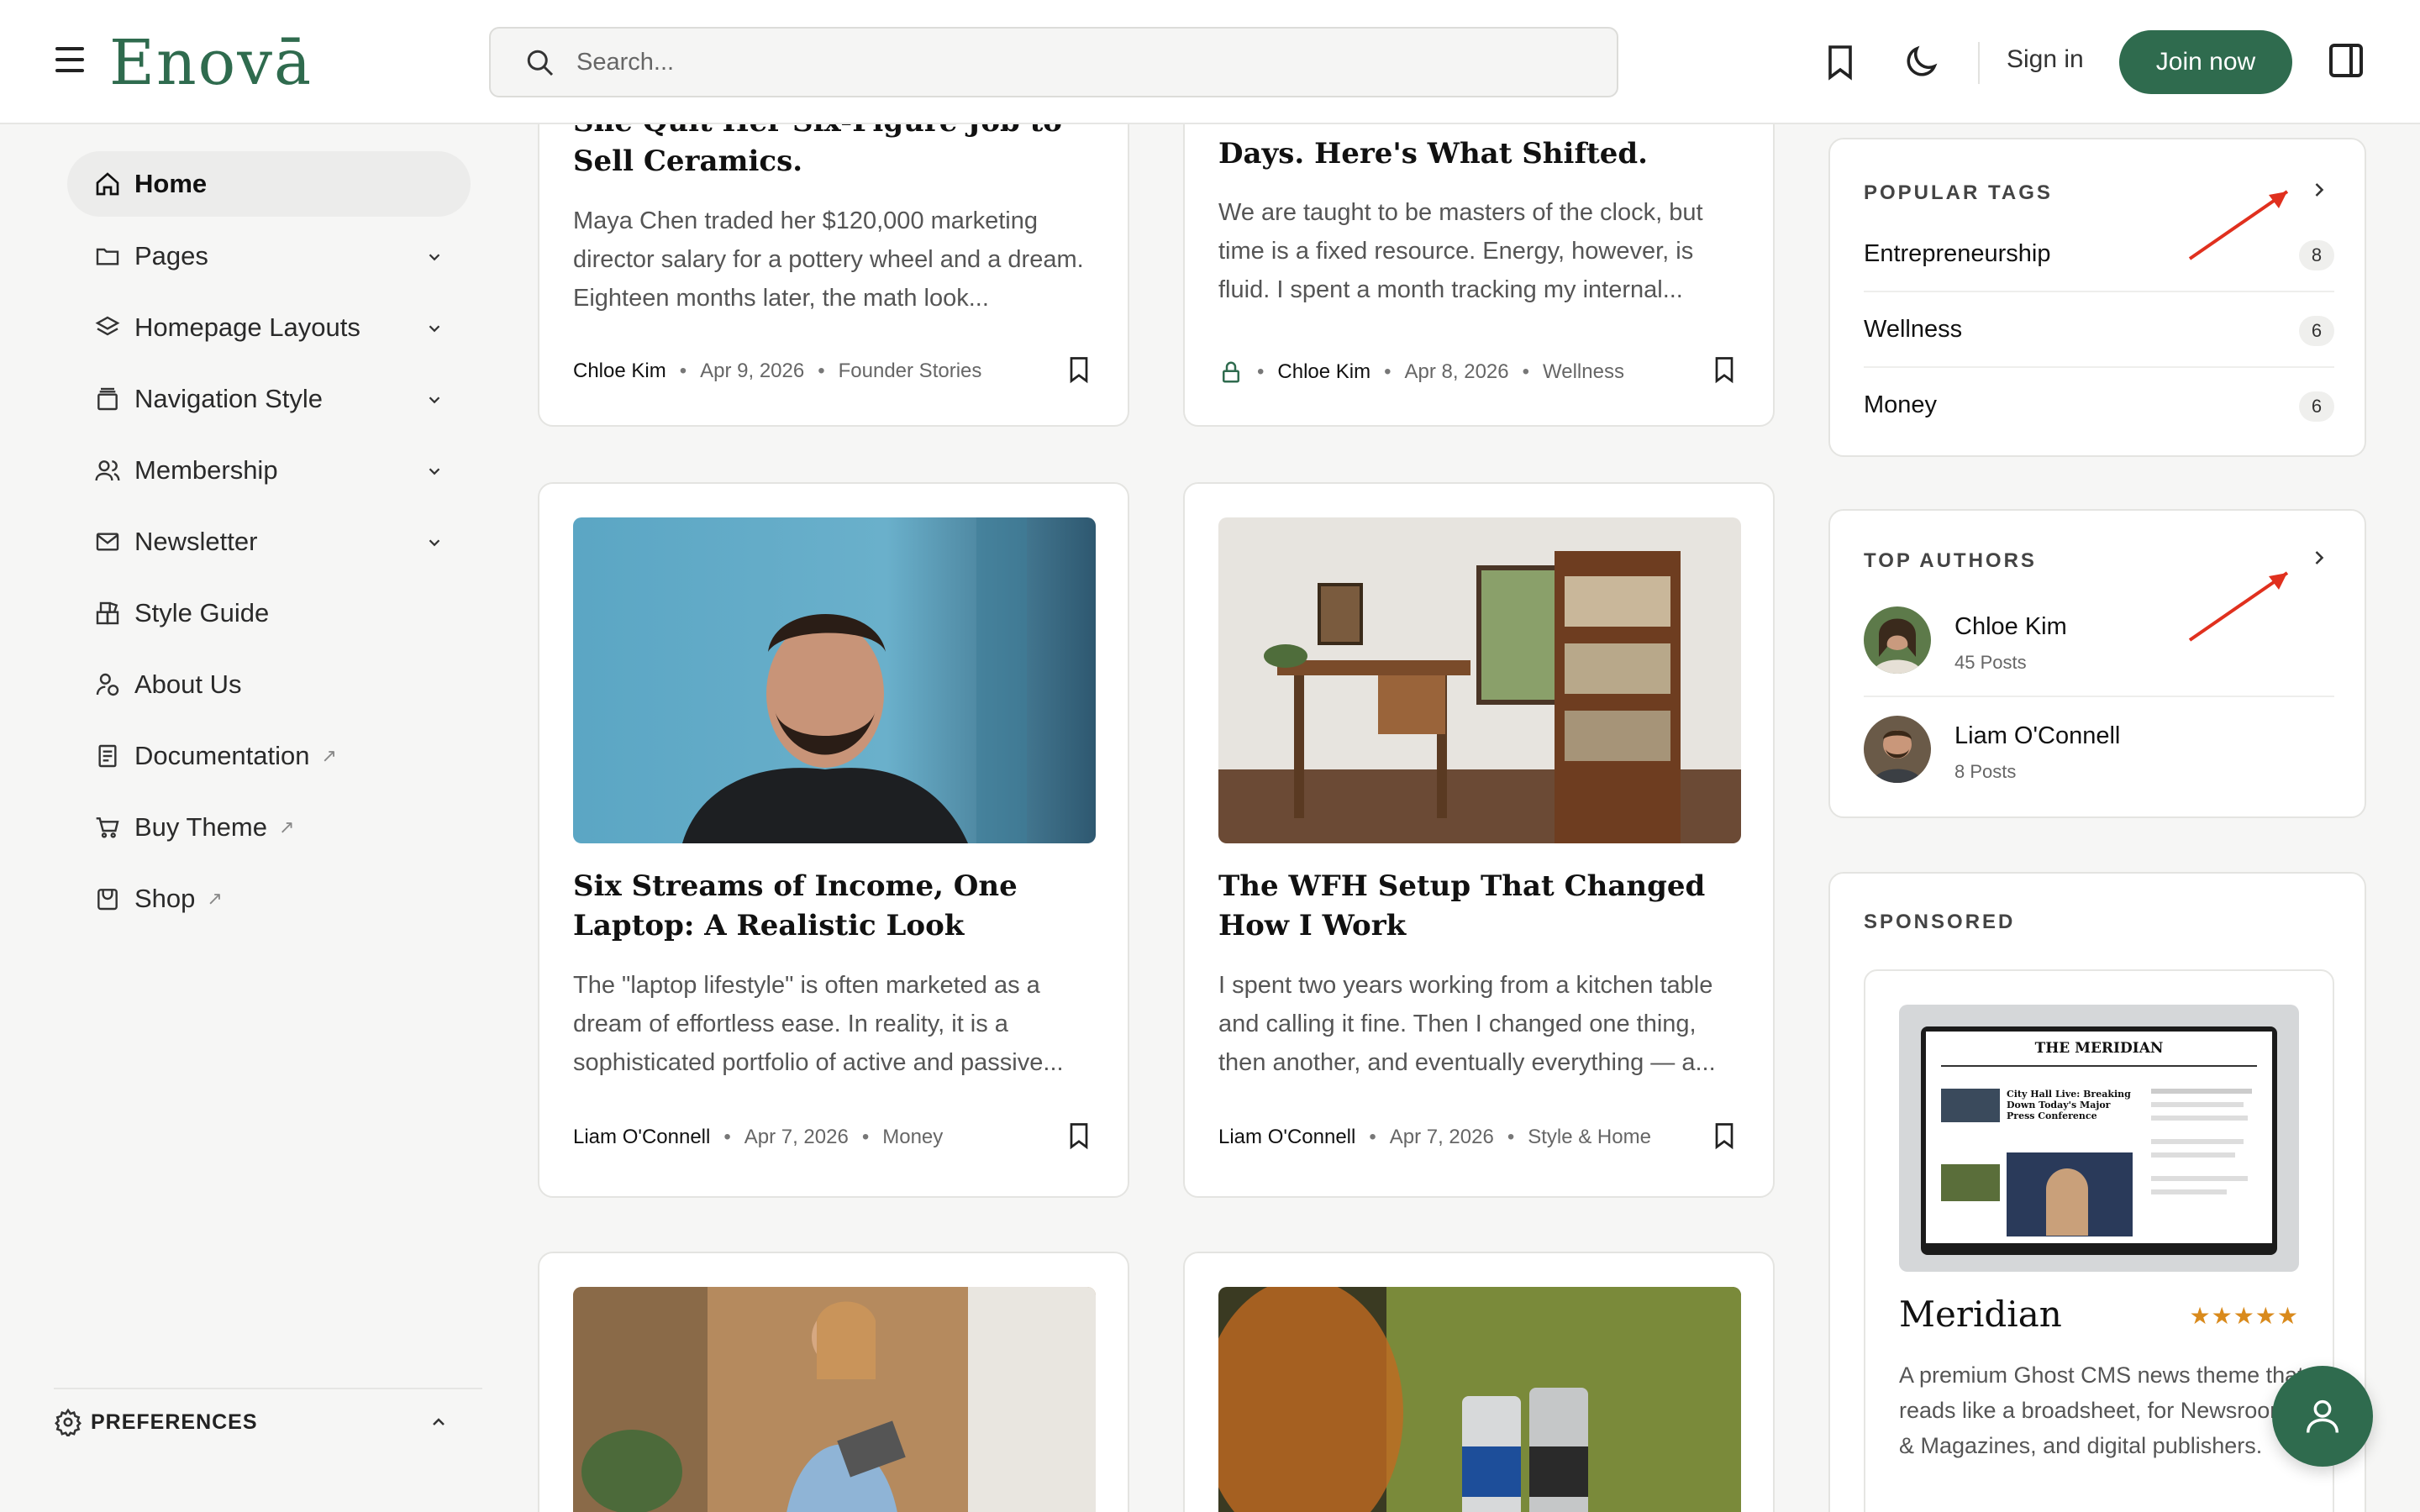 This screenshot has width=2420, height=1512. What do you see at coordinates (107, 326) in the screenshot?
I see `layers-icon` at bounding box center [107, 326].